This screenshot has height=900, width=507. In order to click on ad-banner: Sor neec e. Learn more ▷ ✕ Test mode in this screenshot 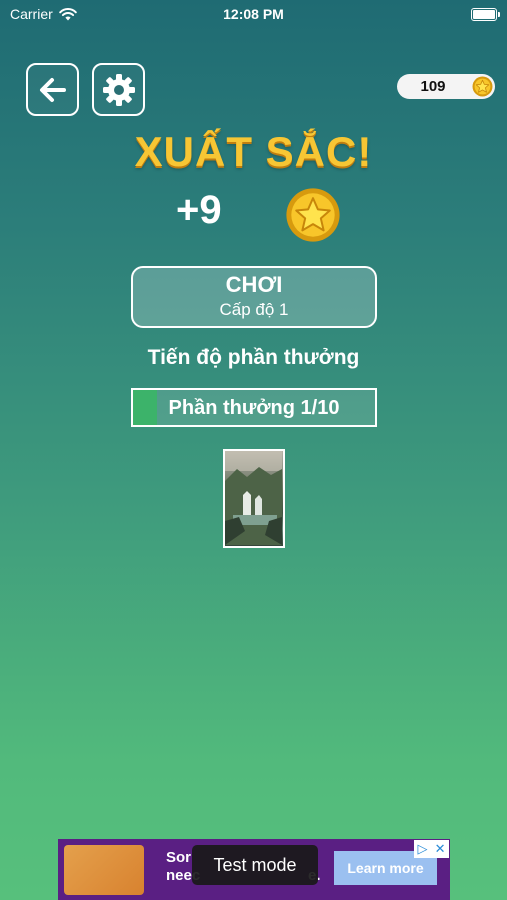, I will do `click(254, 869)`.